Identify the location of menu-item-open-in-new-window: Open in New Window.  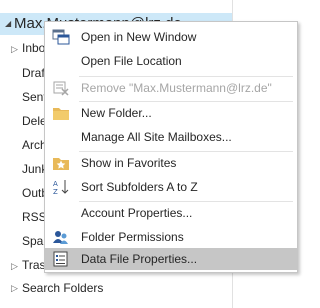
(171, 37).